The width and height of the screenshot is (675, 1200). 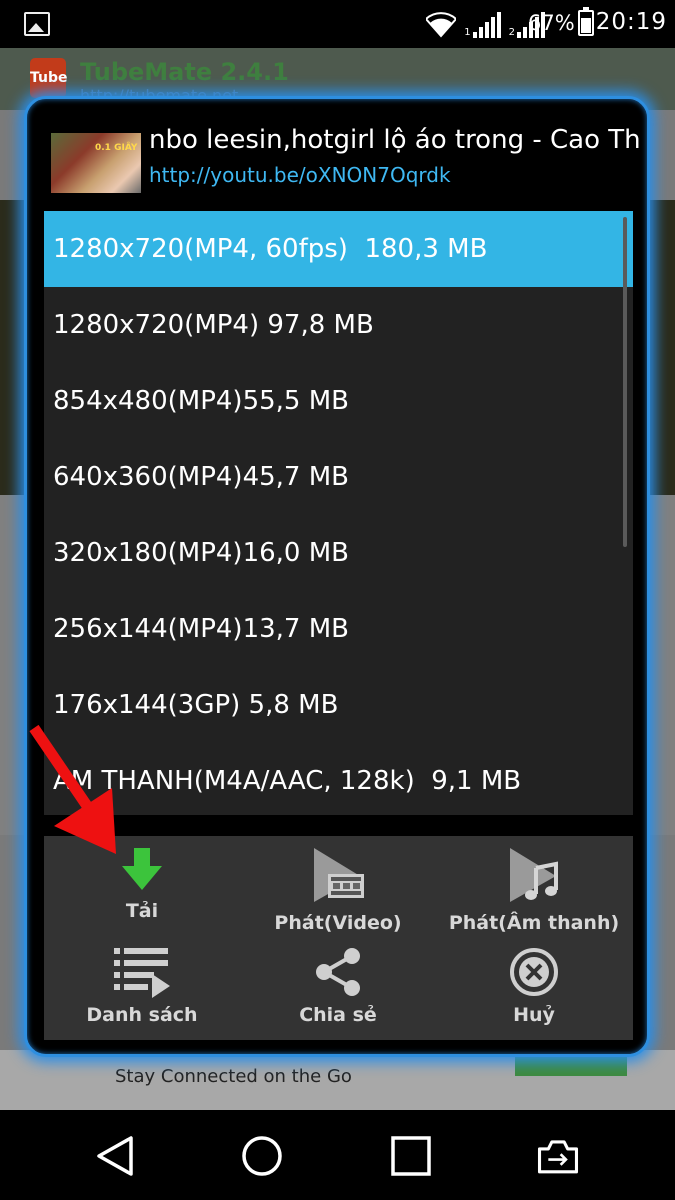 What do you see at coordinates (338, 629) in the screenshot?
I see `format-item: 256x144(MP4)13,7 MB` at bounding box center [338, 629].